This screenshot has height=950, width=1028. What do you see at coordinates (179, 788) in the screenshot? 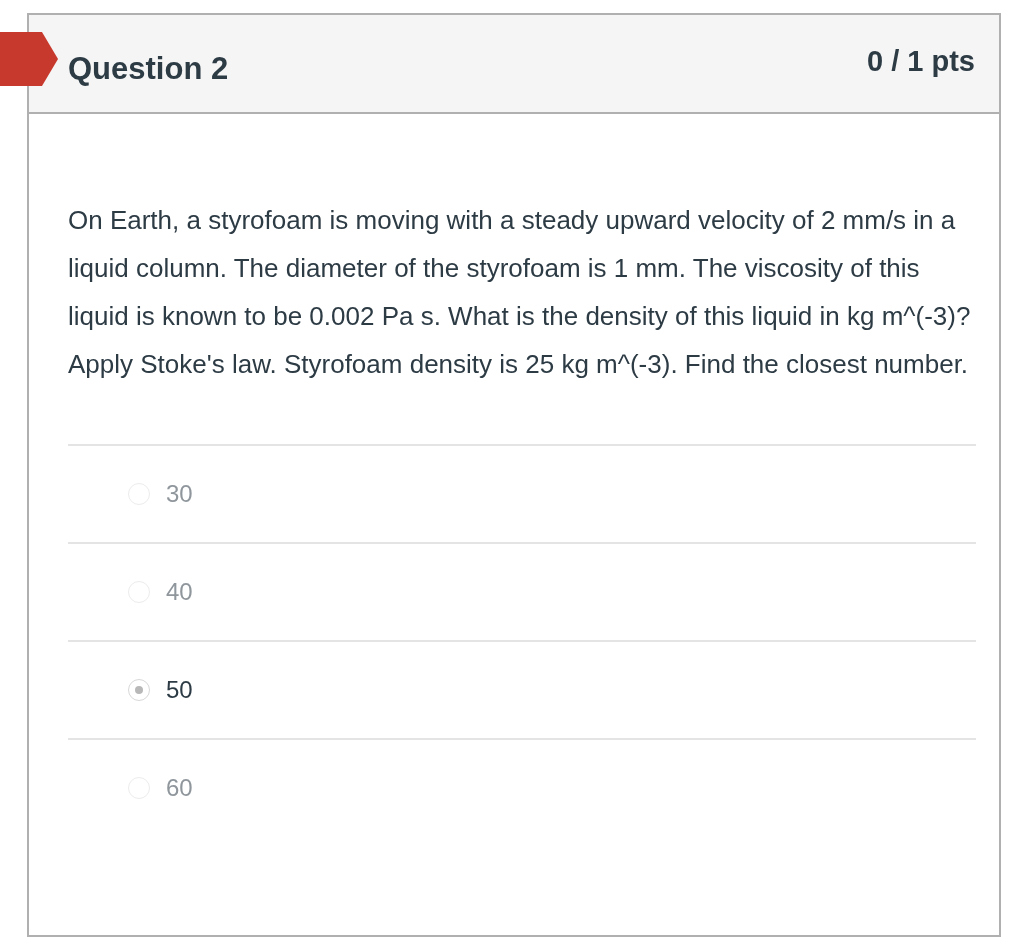
I see `answer-label: 60` at bounding box center [179, 788].